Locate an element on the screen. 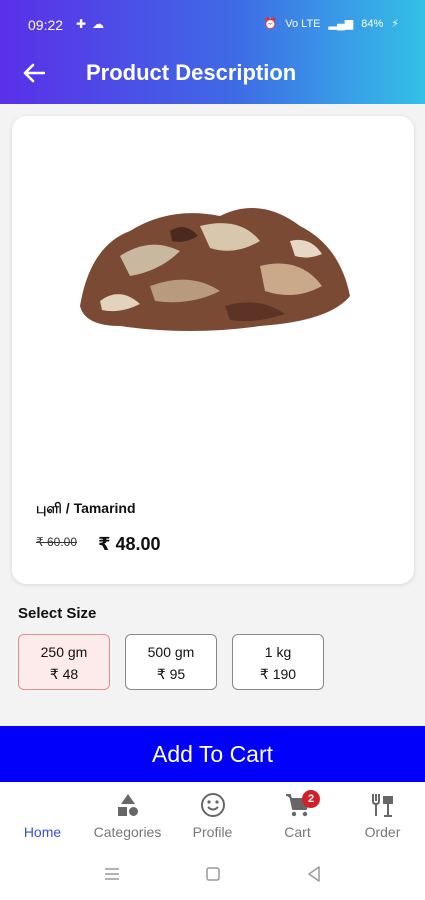 This screenshot has width=425, height=900. nav-item-profile: Profile is located at coordinates (212, 815).